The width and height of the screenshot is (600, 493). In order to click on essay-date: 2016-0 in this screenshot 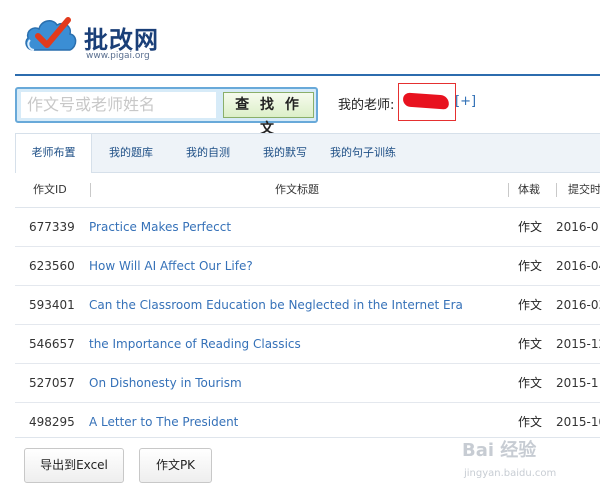, I will do `click(577, 227)`.